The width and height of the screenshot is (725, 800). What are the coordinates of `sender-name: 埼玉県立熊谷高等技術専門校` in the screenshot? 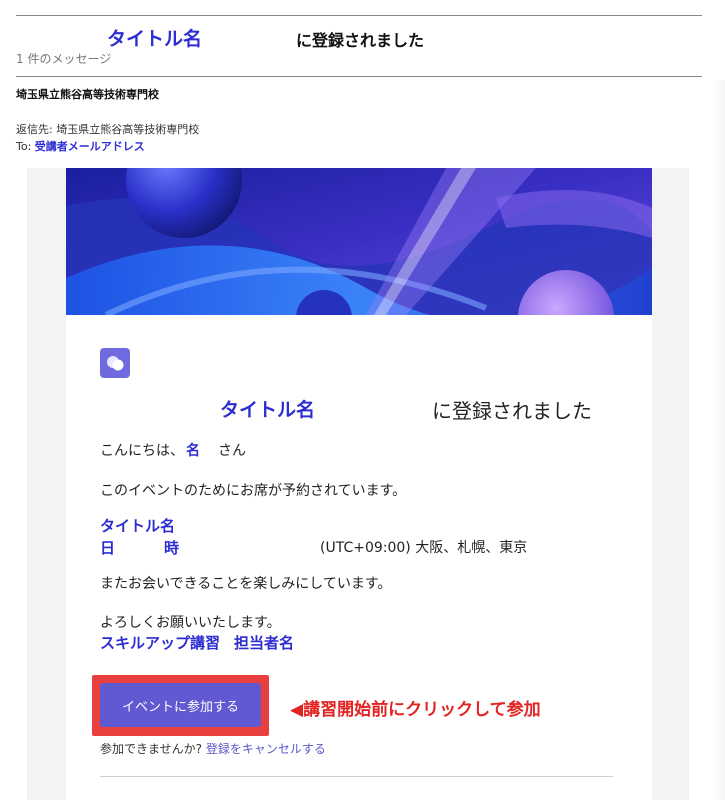 It's located at (87, 94).